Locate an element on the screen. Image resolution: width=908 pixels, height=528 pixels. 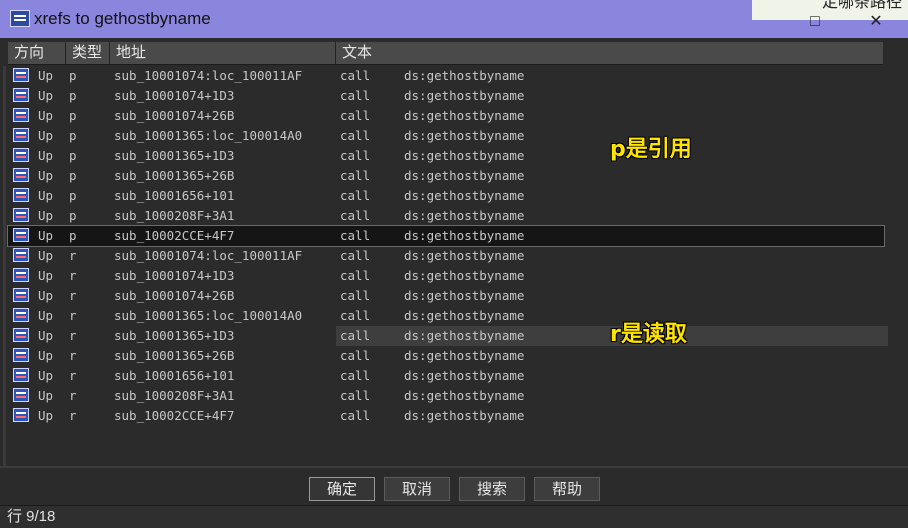
column-header-type: 类型 is located at coordinates (88, 53).